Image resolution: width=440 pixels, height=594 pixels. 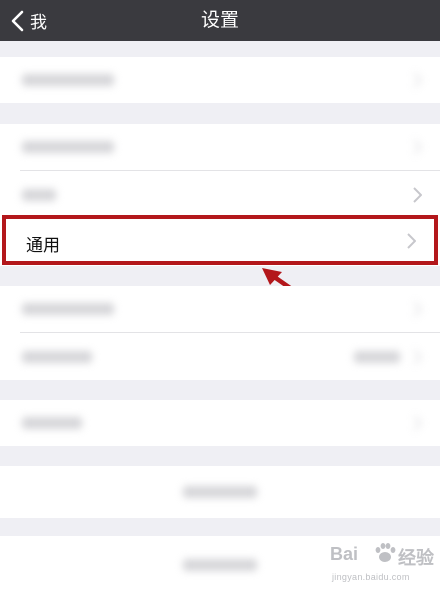 I want to click on general-settings-label: 通用, so click(x=43, y=245).